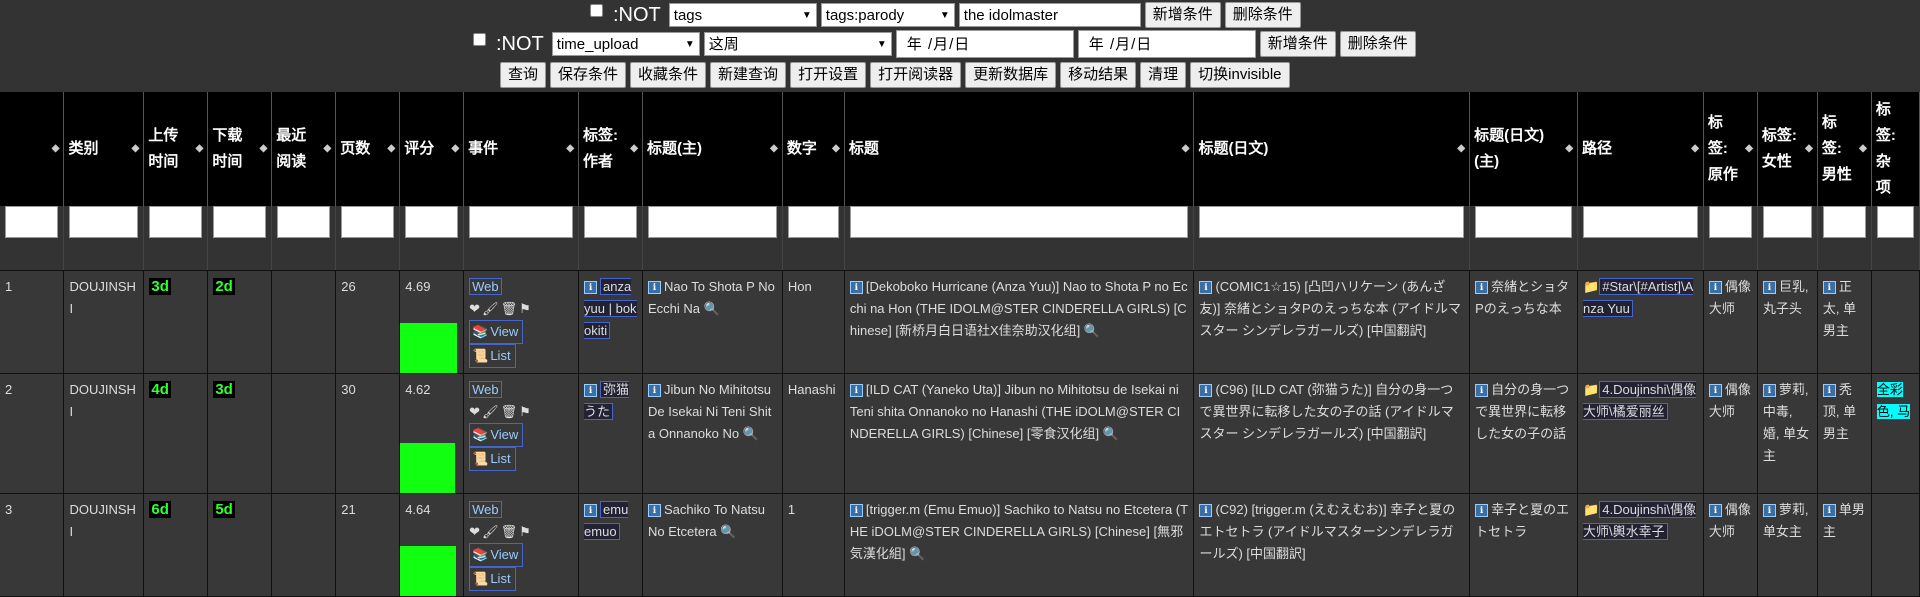 Image resolution: width=1920 pixels, height=597 pixels. I want to click on col-path: 路径 ◆, so click(1640, 149).